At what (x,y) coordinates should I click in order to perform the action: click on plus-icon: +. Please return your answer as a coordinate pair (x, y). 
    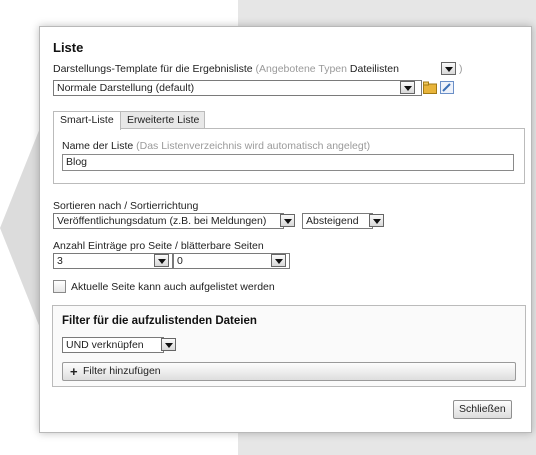
    Looking at the image, I should click on (74, 371).